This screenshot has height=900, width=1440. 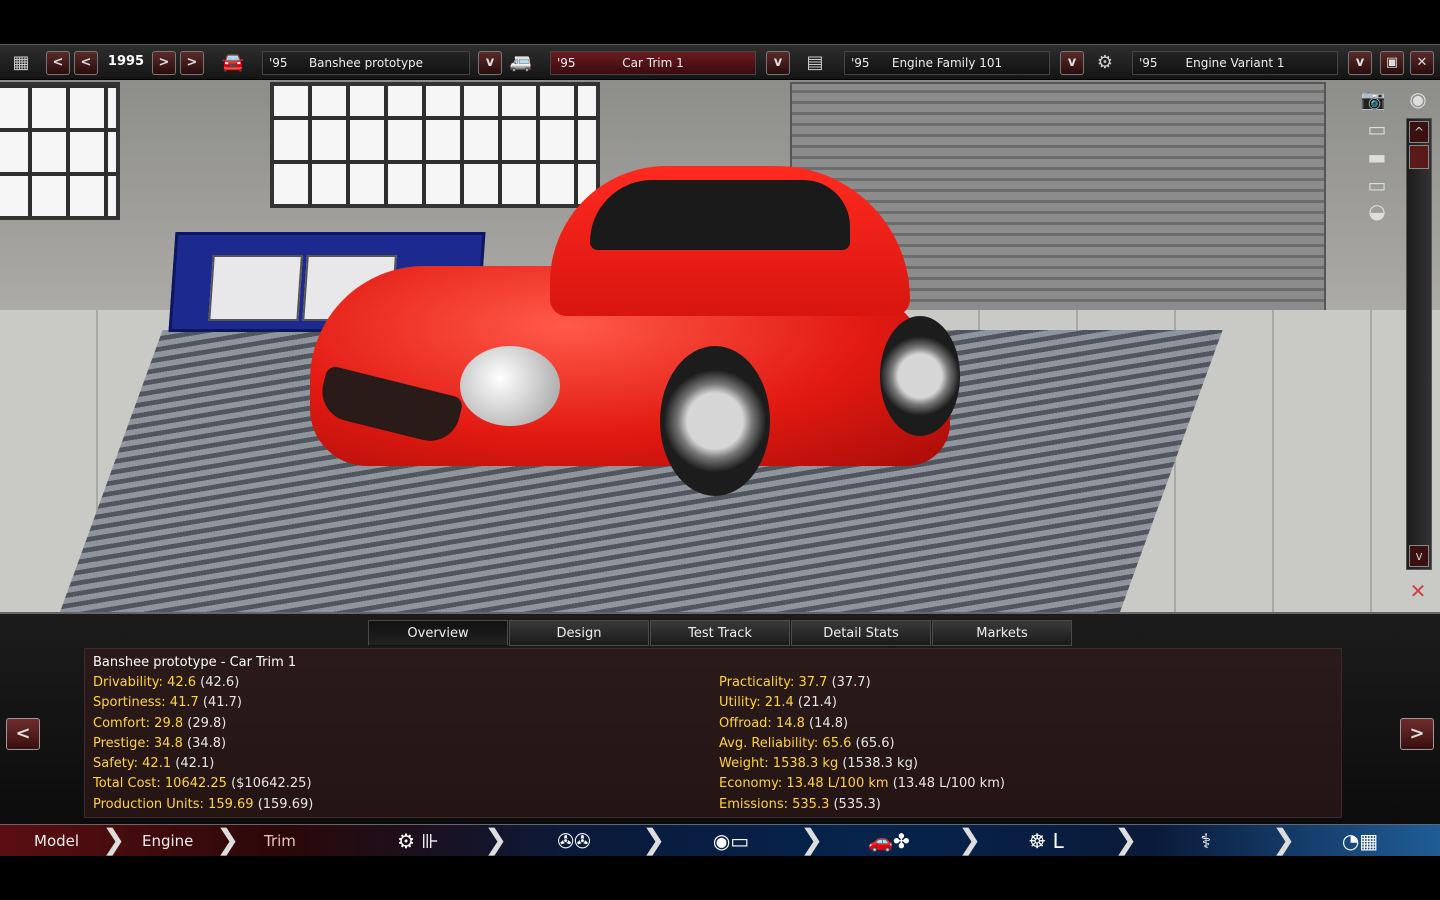 I want to click on stat-raw: (34.8), so click(x=207, y=743).